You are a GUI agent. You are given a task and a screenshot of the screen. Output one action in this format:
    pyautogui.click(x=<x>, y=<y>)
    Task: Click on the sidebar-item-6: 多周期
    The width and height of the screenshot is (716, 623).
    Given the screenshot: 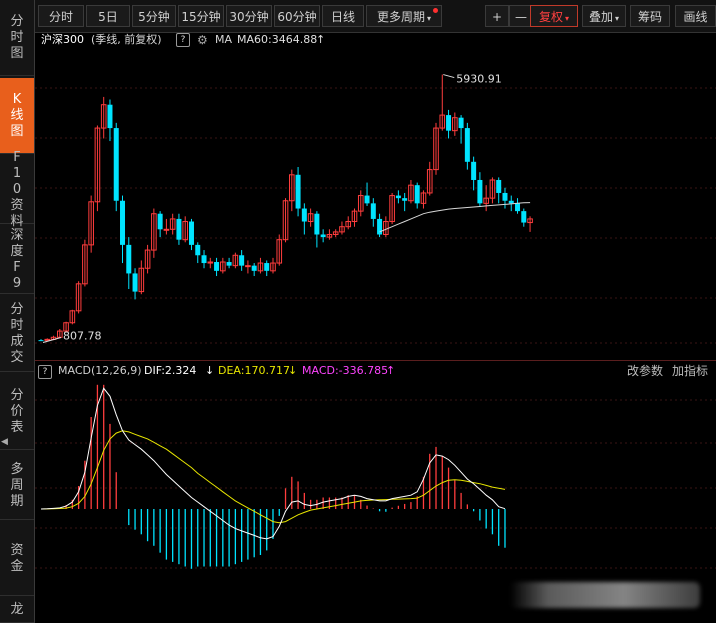 What is the action you would take?
    pyautogui.click(x=17, y=486)
    